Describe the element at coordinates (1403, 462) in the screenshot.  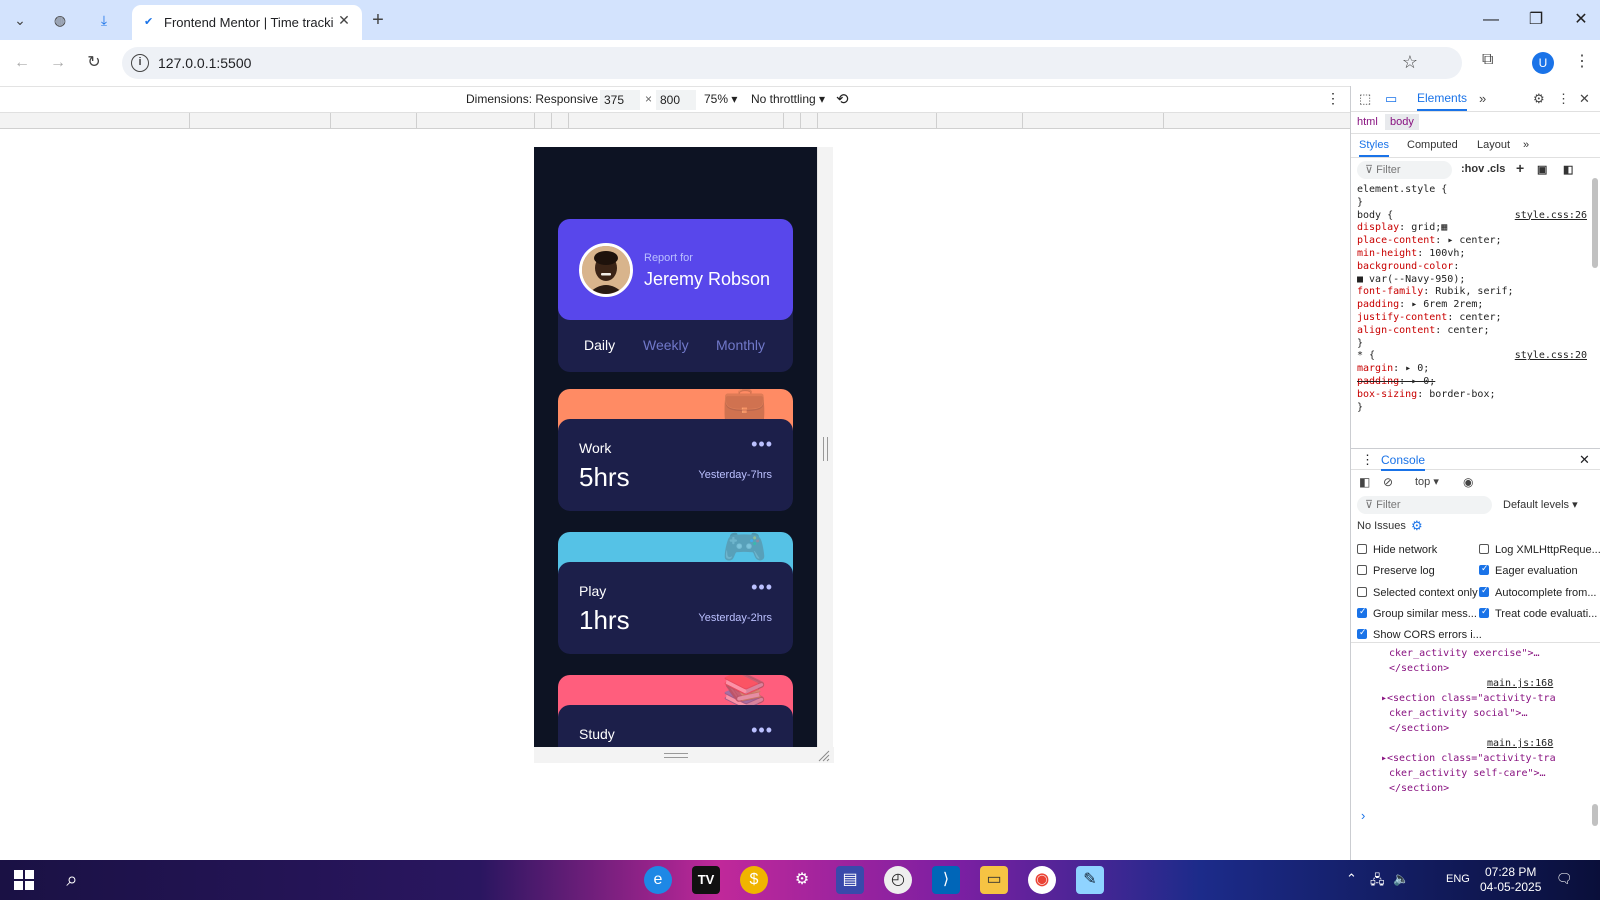
I see `console-tab: Console` at that location.